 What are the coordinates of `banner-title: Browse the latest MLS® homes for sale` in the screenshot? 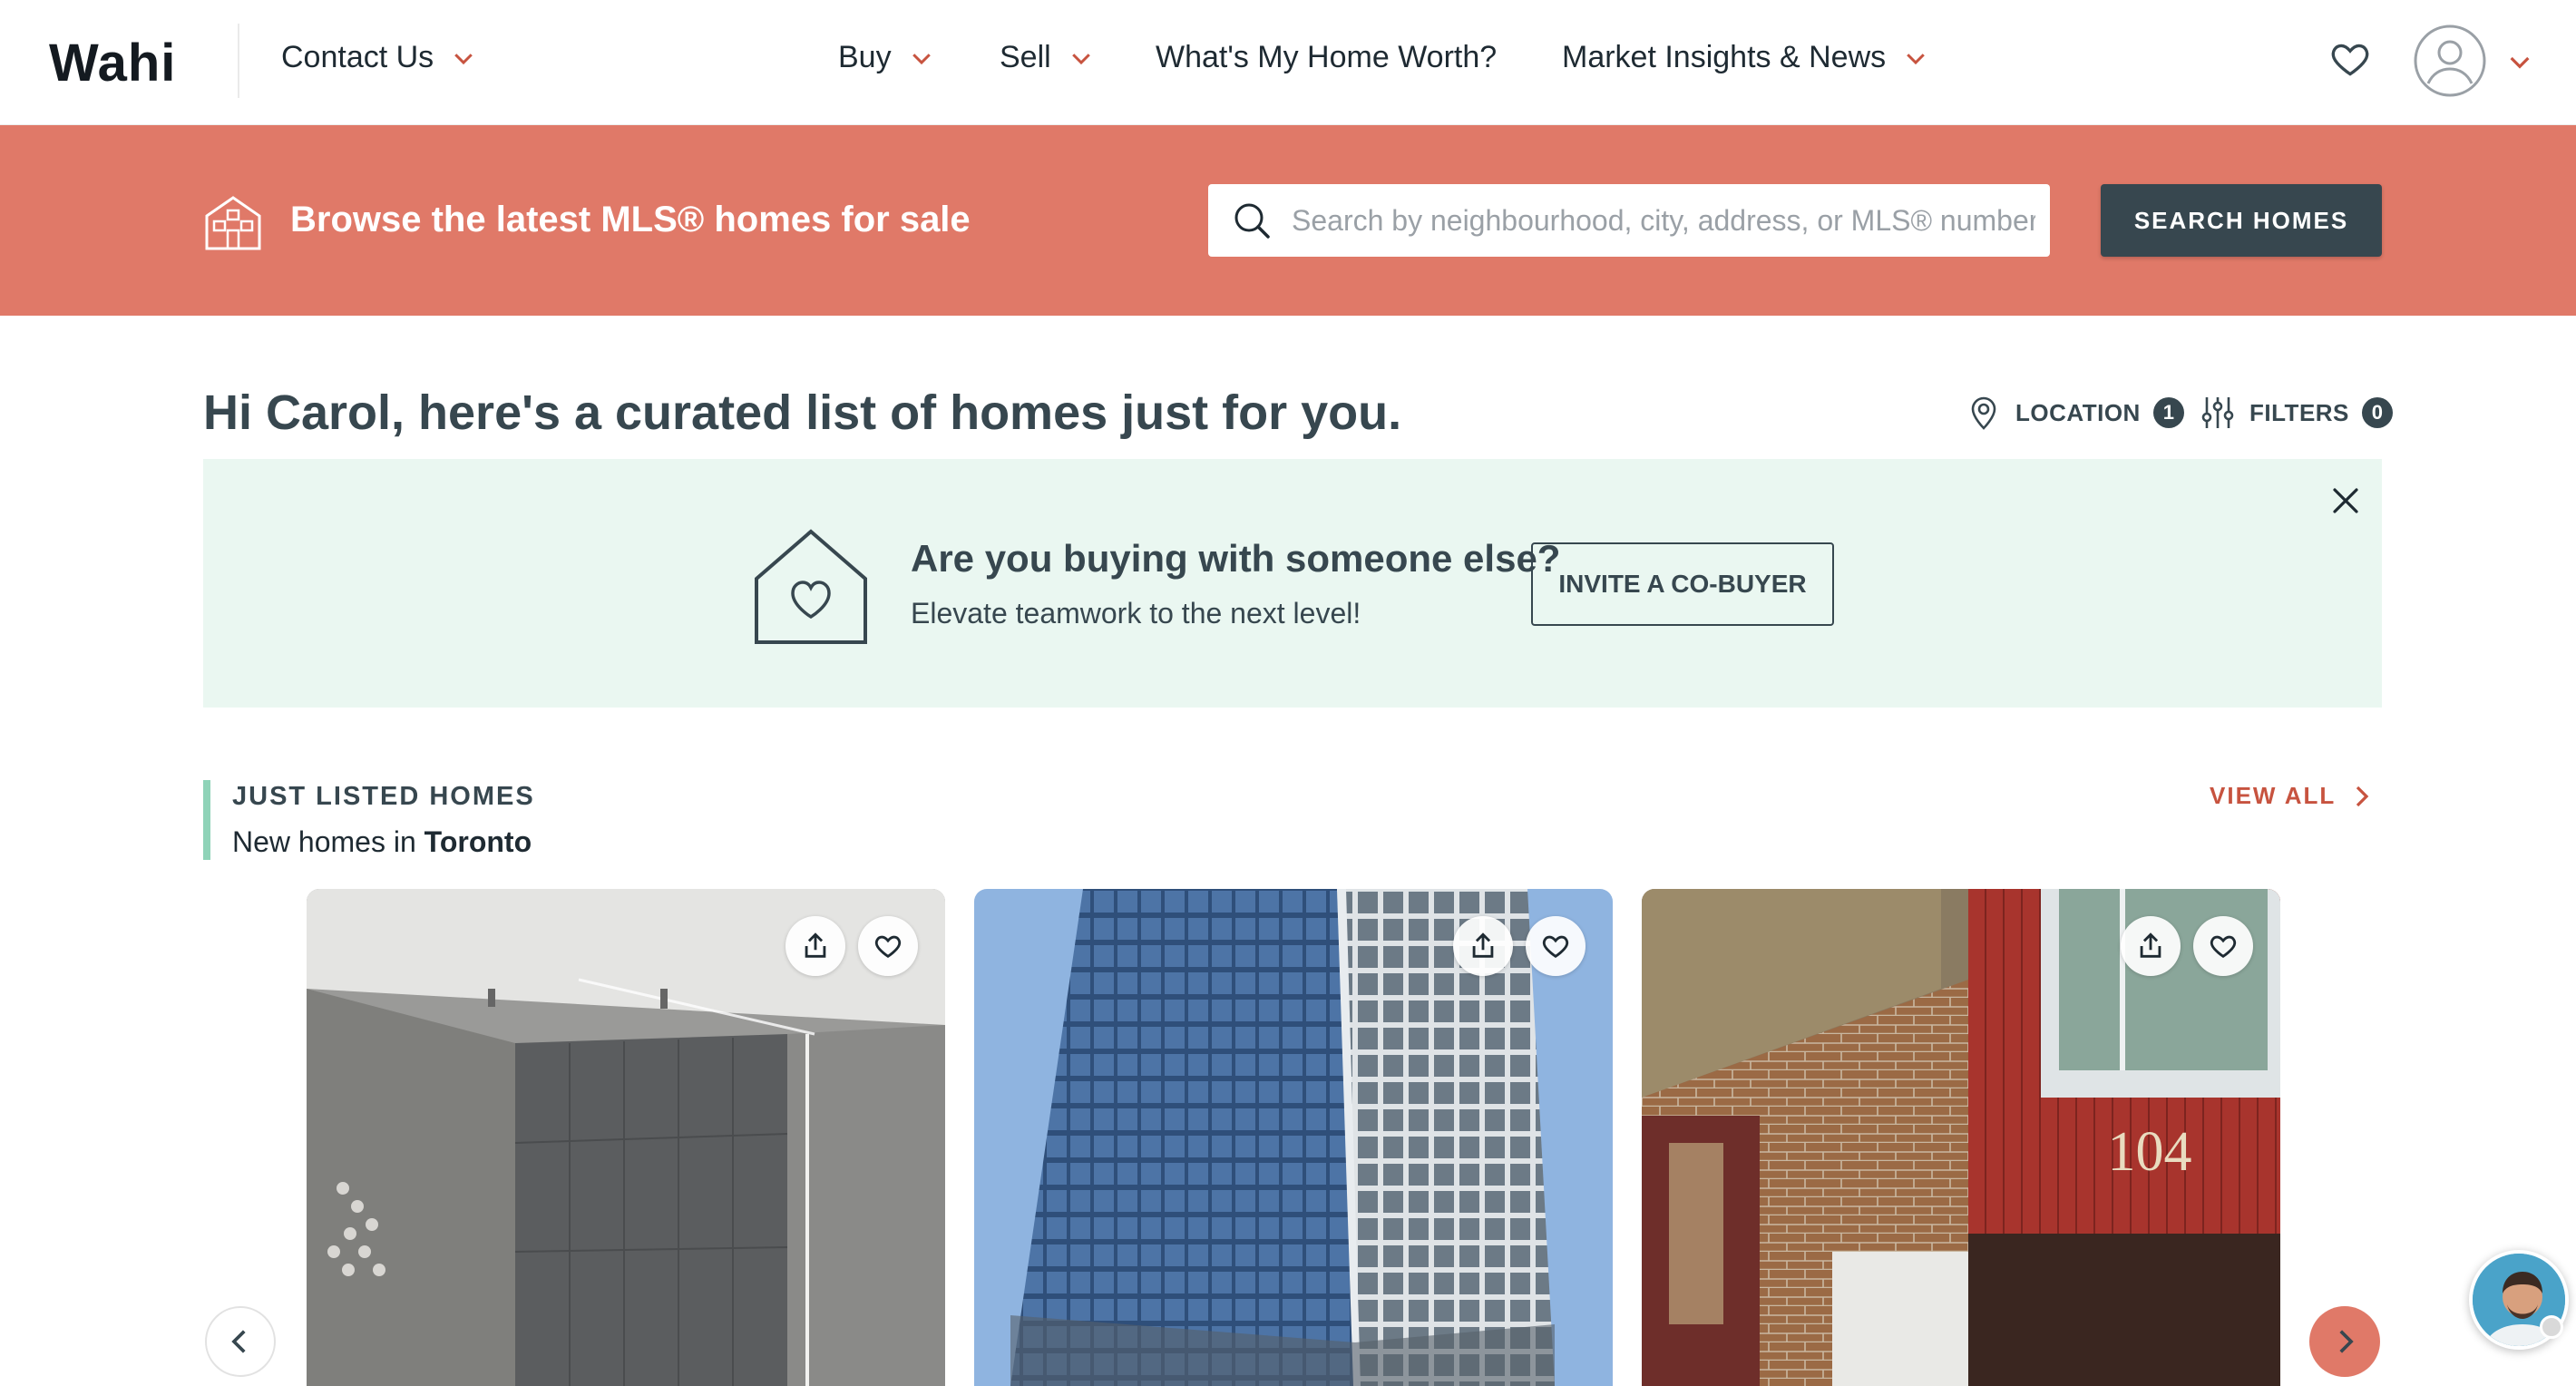 It's located at (630, 219).